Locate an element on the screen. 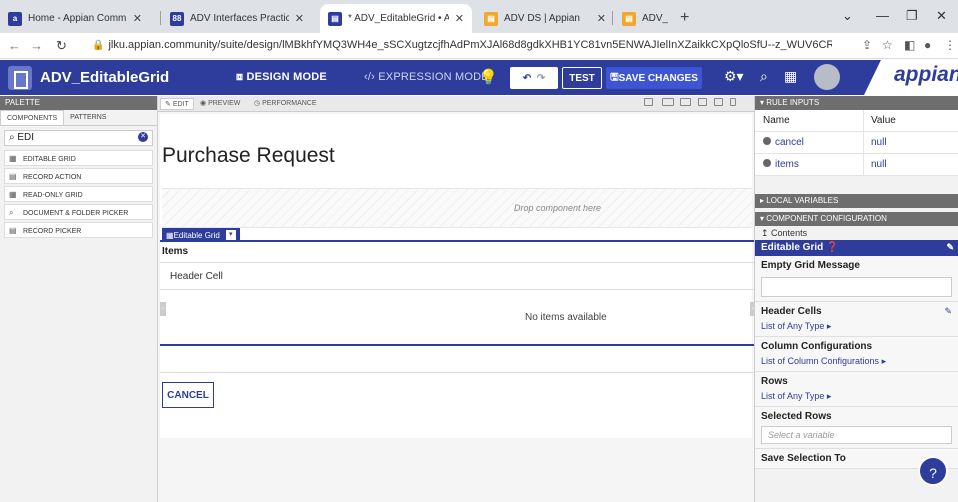  empty-grid-message: No items available is located at coordinates (566, 317).